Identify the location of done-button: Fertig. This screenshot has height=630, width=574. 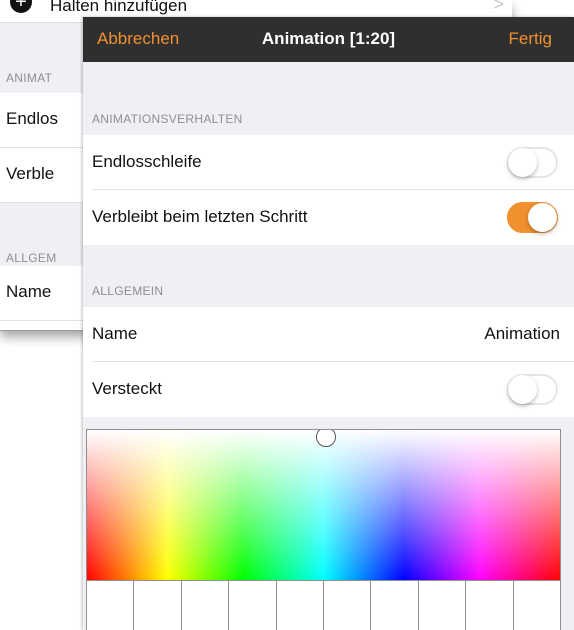
(530, 39).